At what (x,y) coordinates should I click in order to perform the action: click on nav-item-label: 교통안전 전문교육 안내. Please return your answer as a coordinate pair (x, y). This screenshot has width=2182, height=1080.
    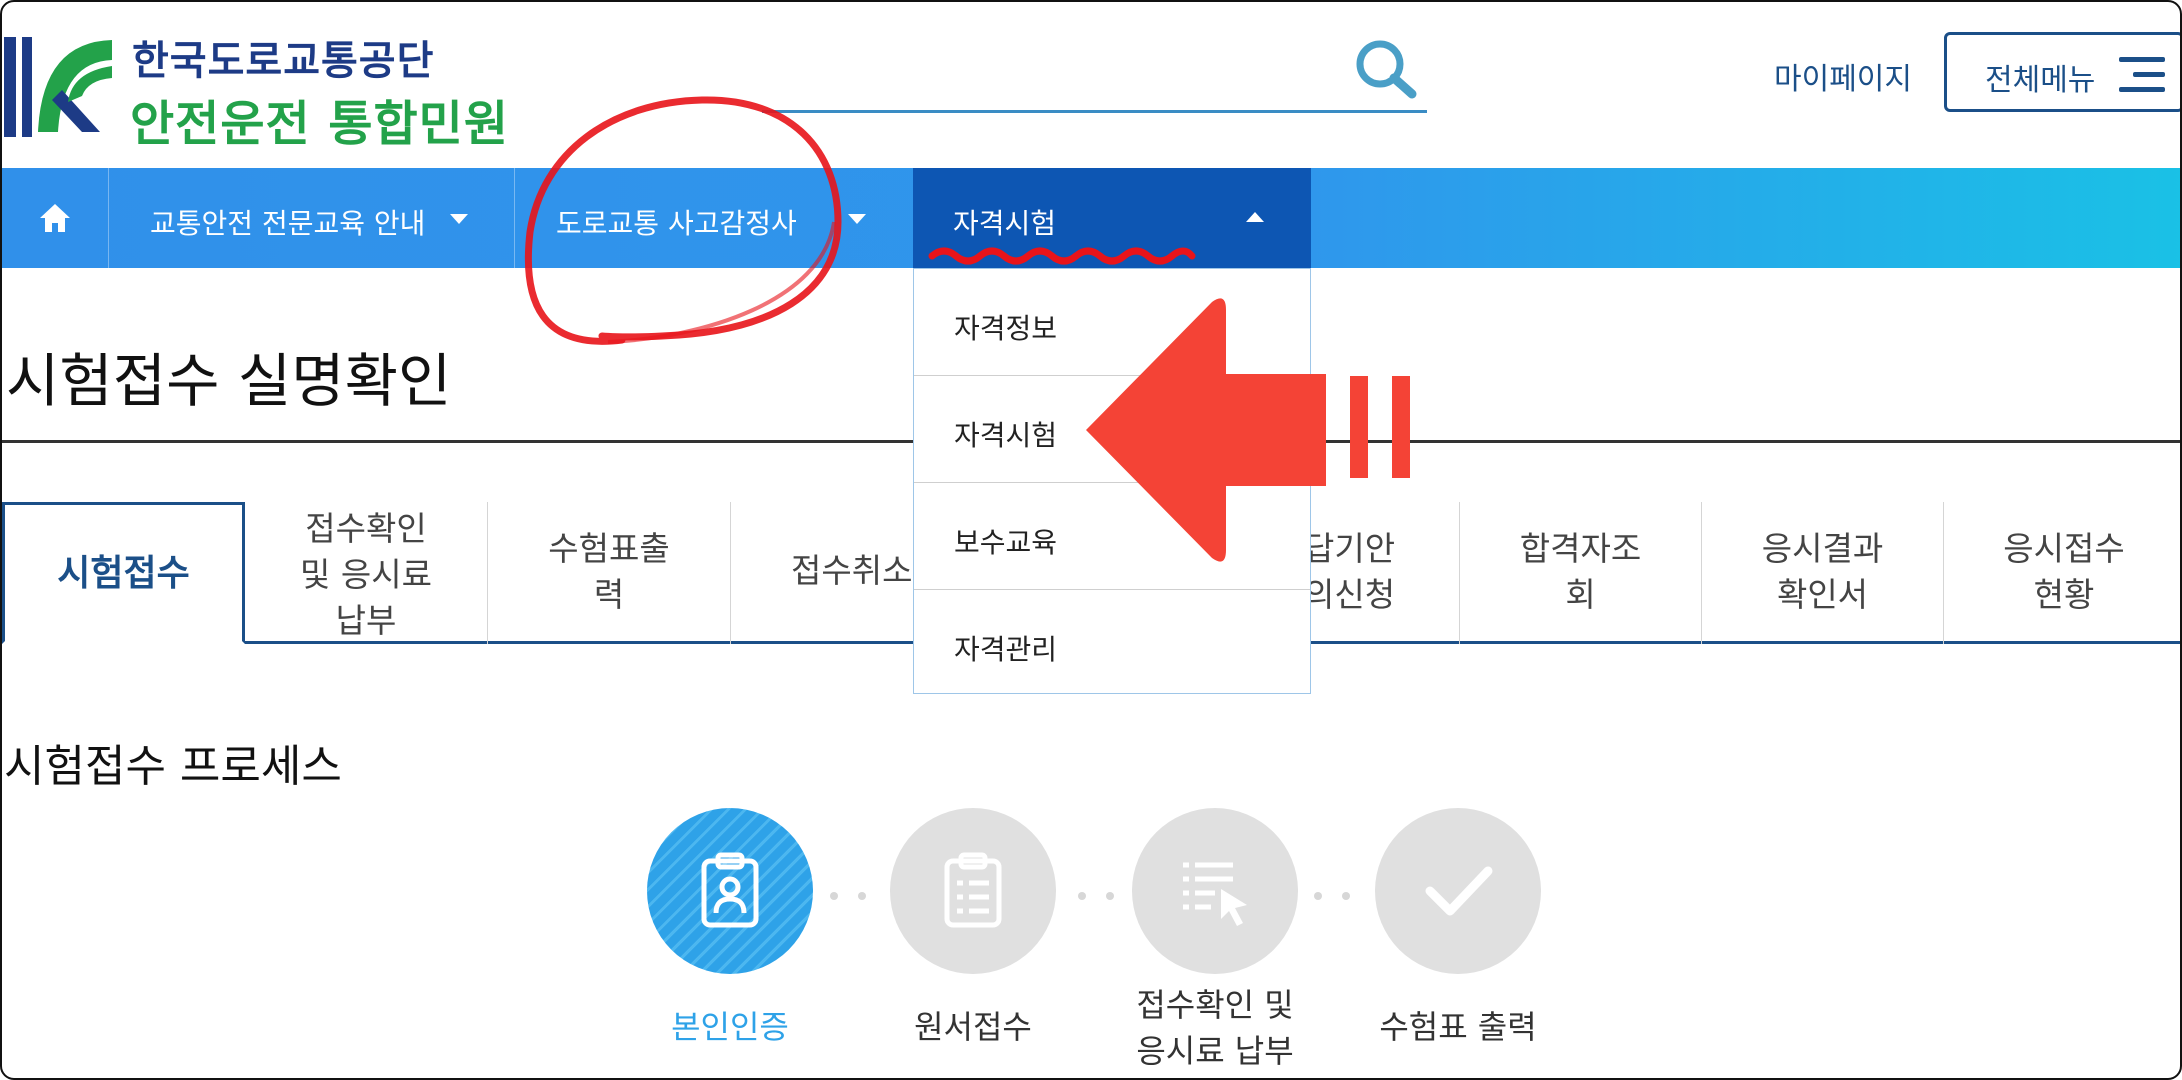
    Looking at the image, I should click on (288, 223).